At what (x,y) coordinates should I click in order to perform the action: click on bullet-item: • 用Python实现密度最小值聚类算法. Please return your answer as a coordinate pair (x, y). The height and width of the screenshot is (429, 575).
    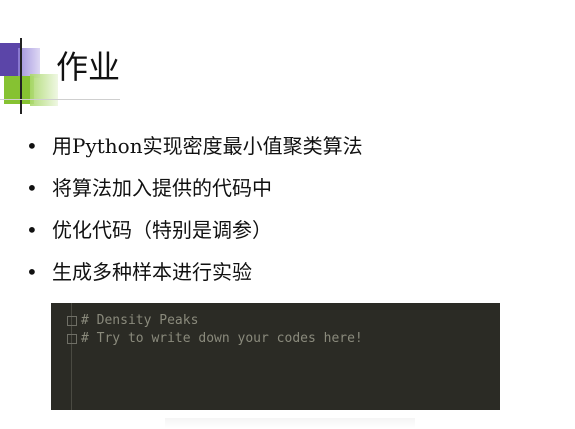
    Looking at the image, I should click on (194, 146).